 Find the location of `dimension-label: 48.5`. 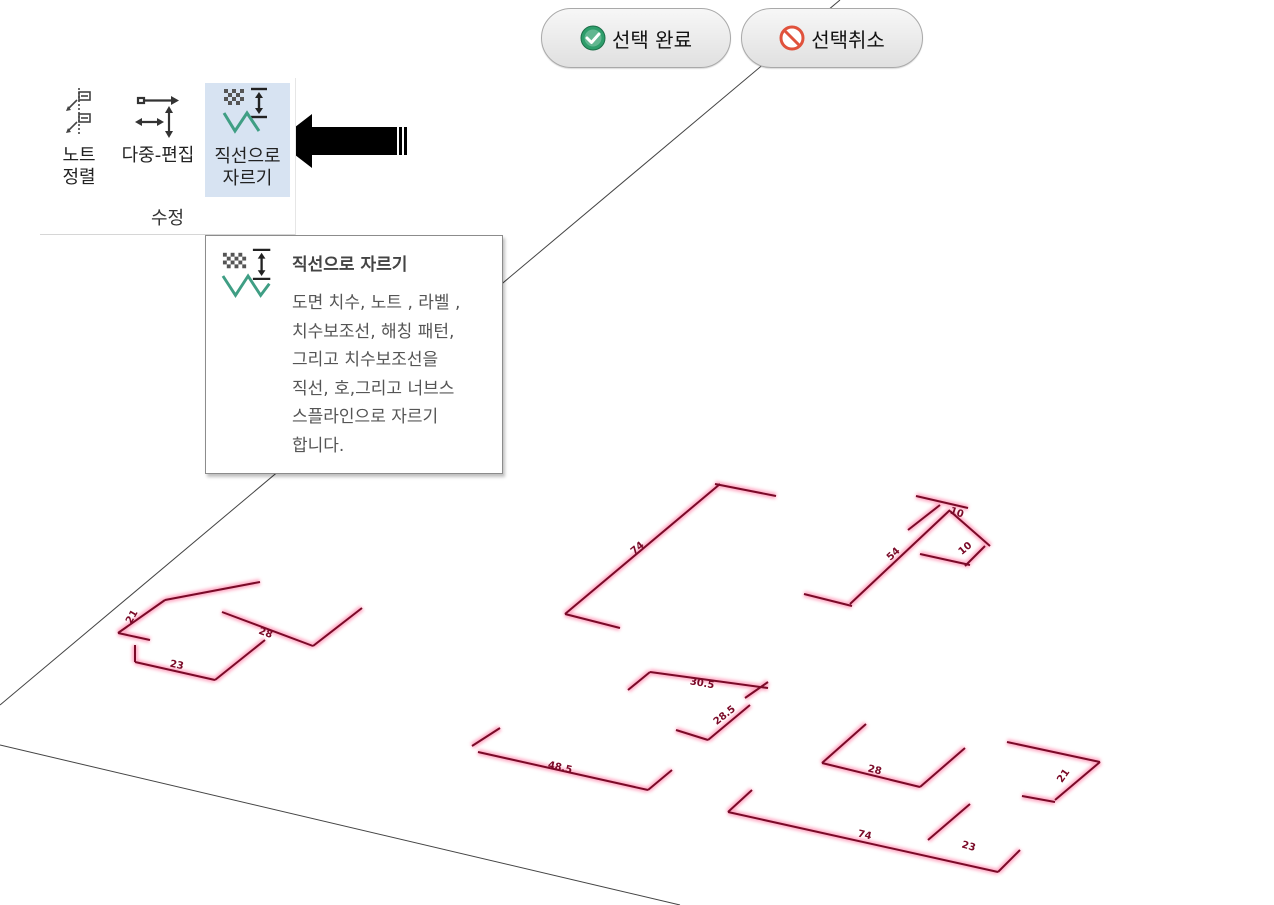

dimension-label: 48.5 is located at coordinates (560, 768).